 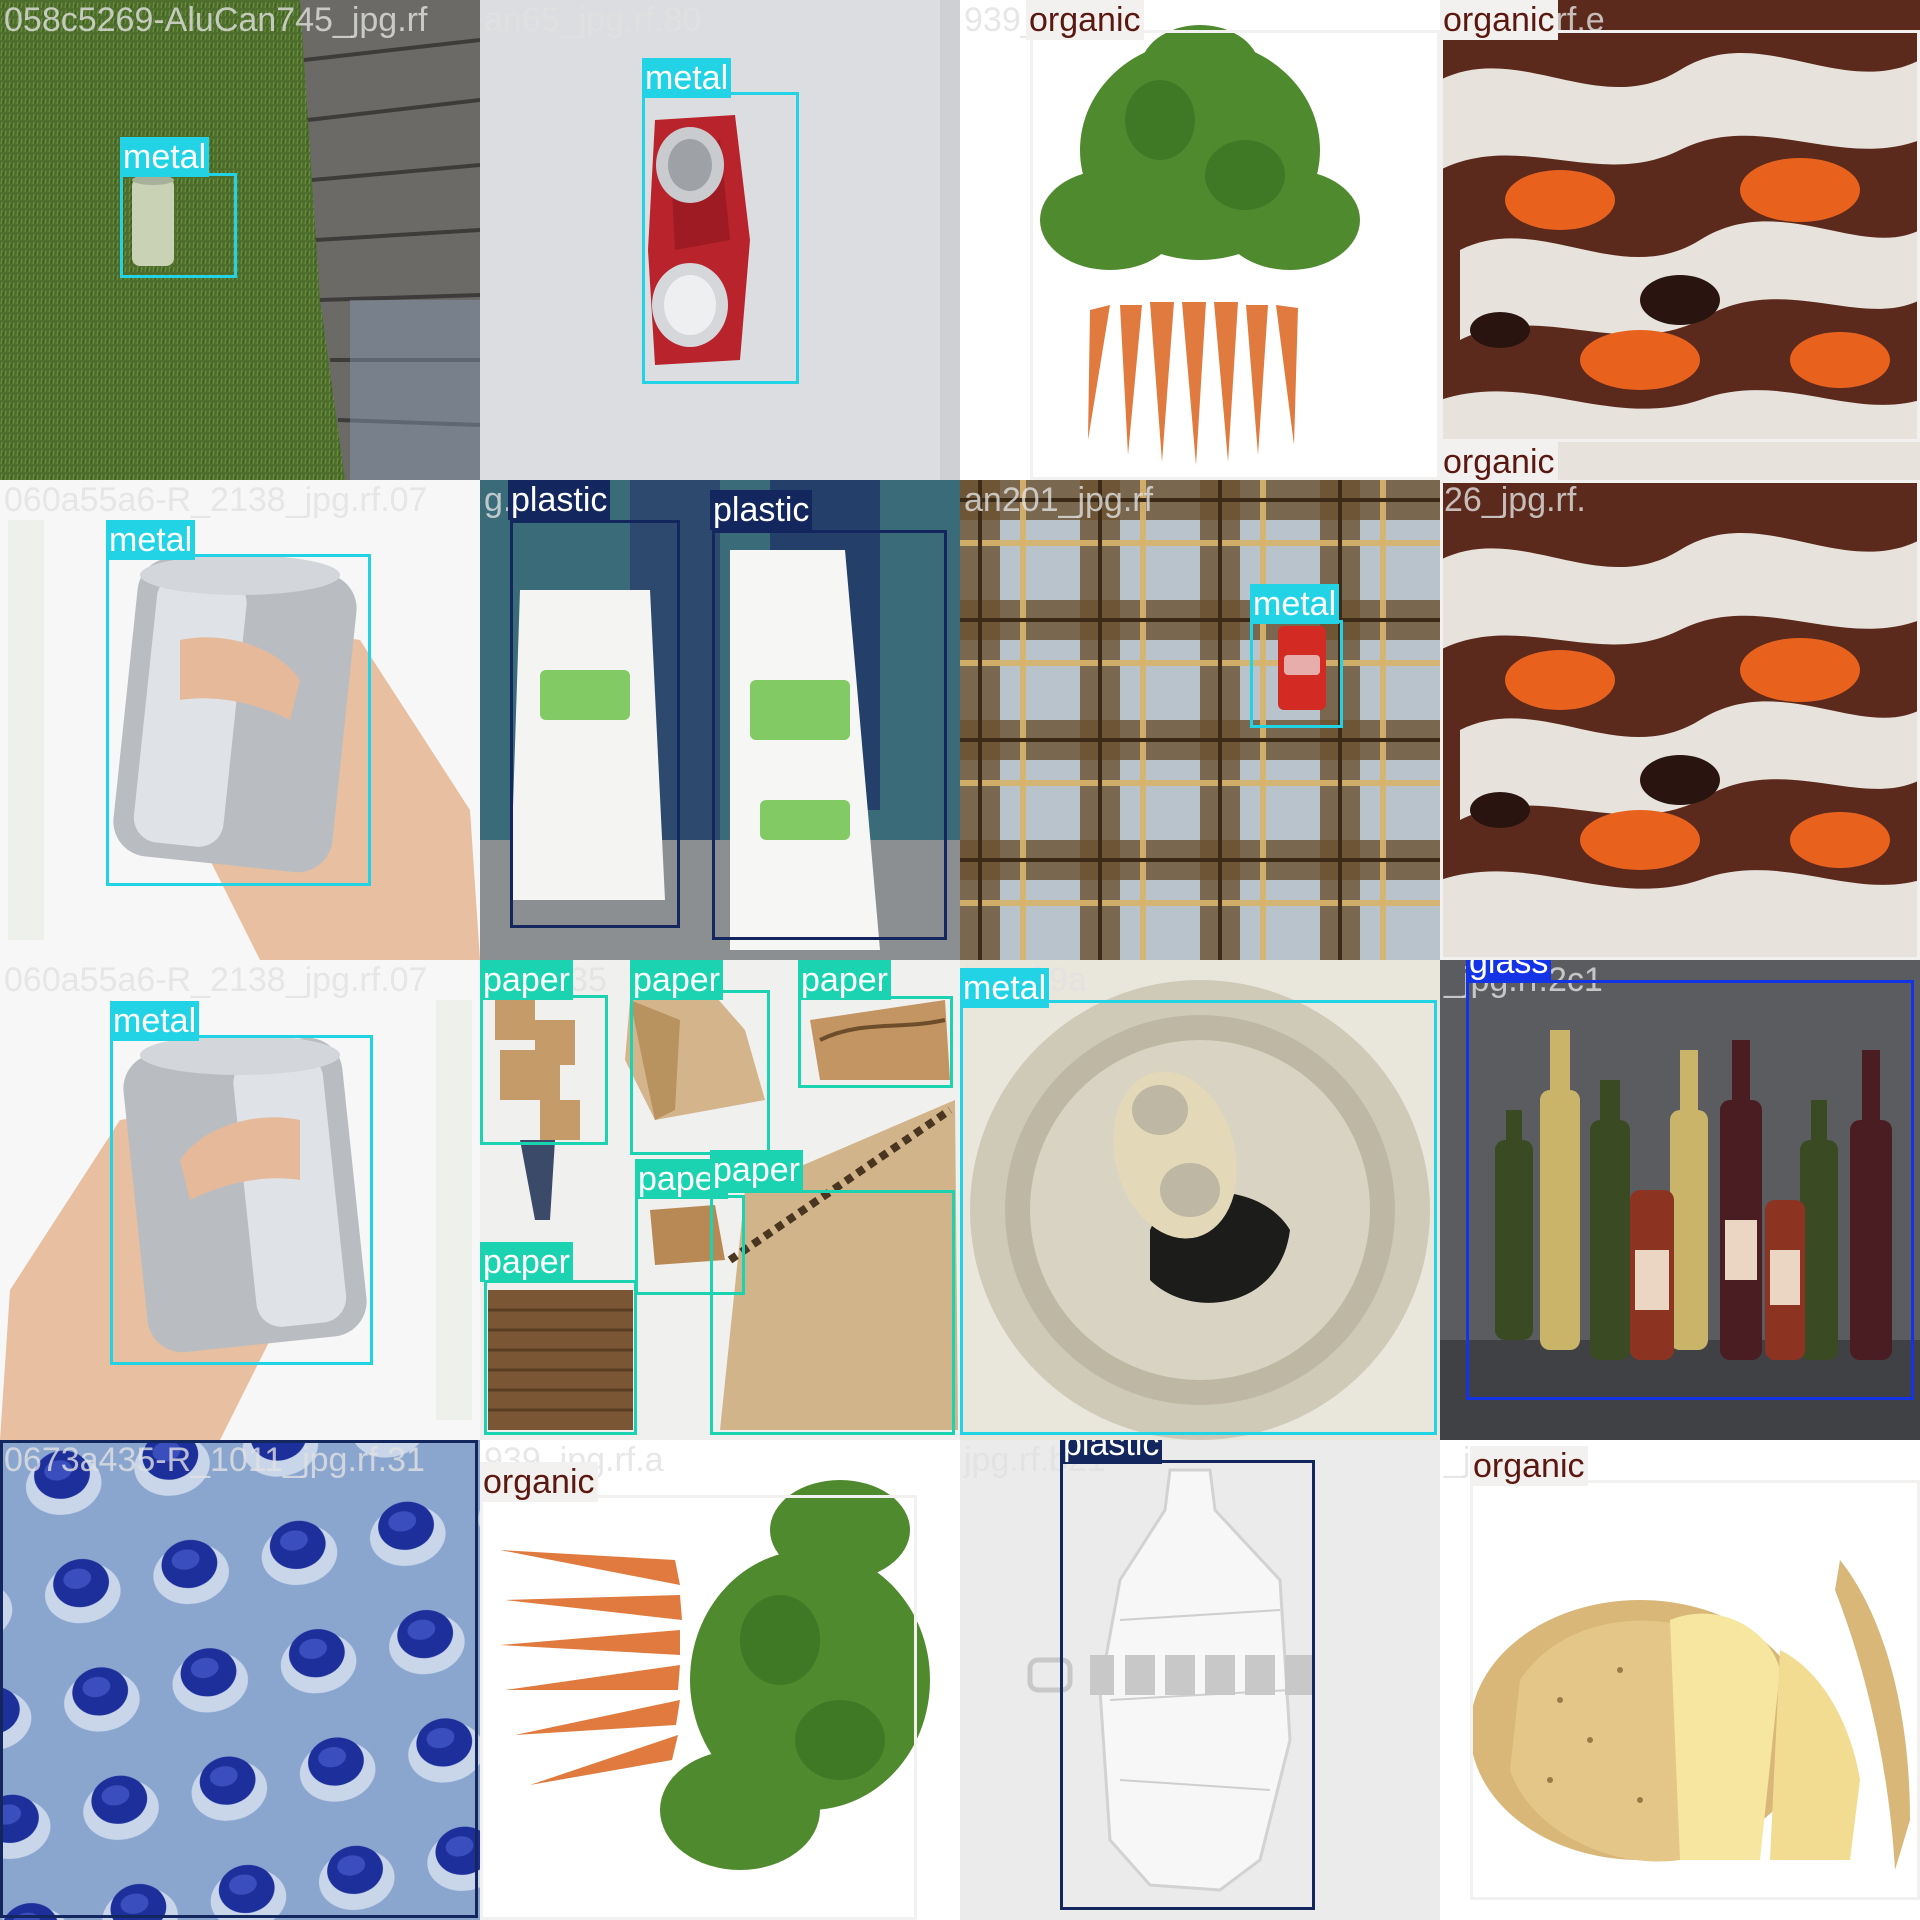 I want to click on tile-fish-pieces-2: 26_jpg.rf., so click(x=1680, y=720).